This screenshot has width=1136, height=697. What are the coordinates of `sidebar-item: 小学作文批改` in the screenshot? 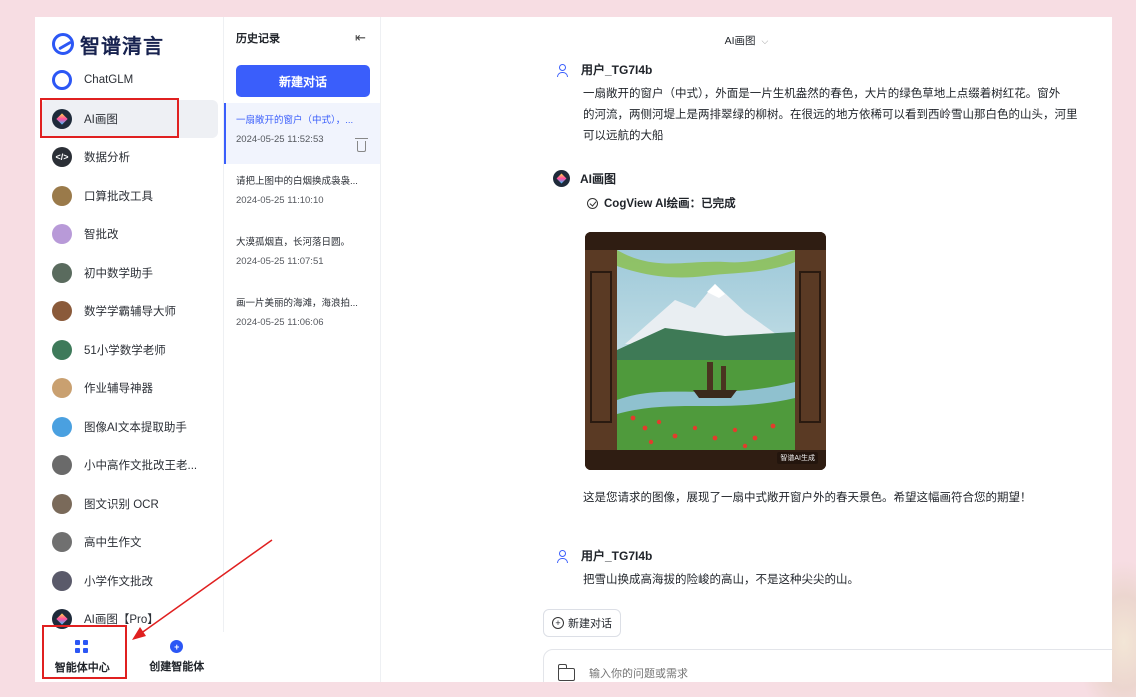 It's located at (129, 581).